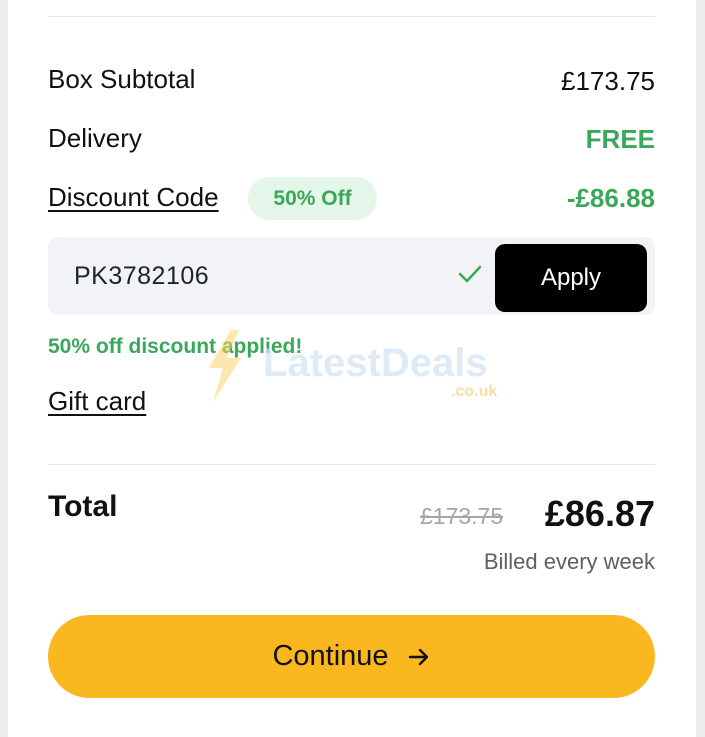 The image size is (705, 737). Describe the element at coordinates (351, 276) in the screenshot. I see `discount-code-field: PK3782106 Apply` at that location.